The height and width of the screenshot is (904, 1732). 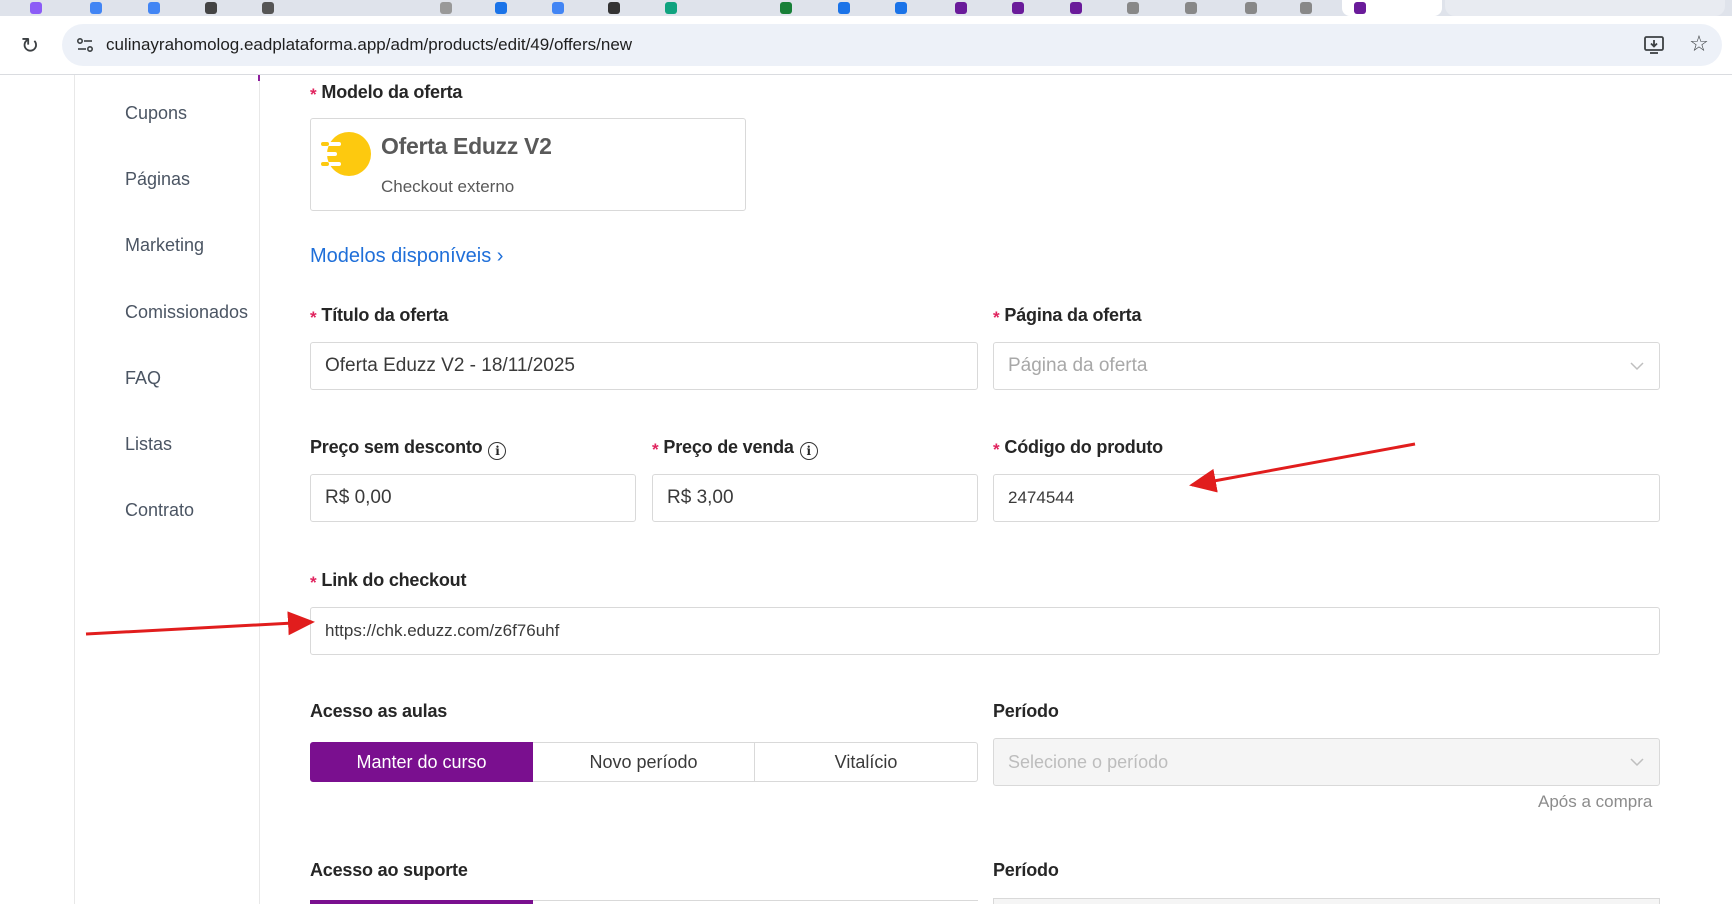 I want to click on offer-page-select: Página da oferta, so click(x=1326, y=366).